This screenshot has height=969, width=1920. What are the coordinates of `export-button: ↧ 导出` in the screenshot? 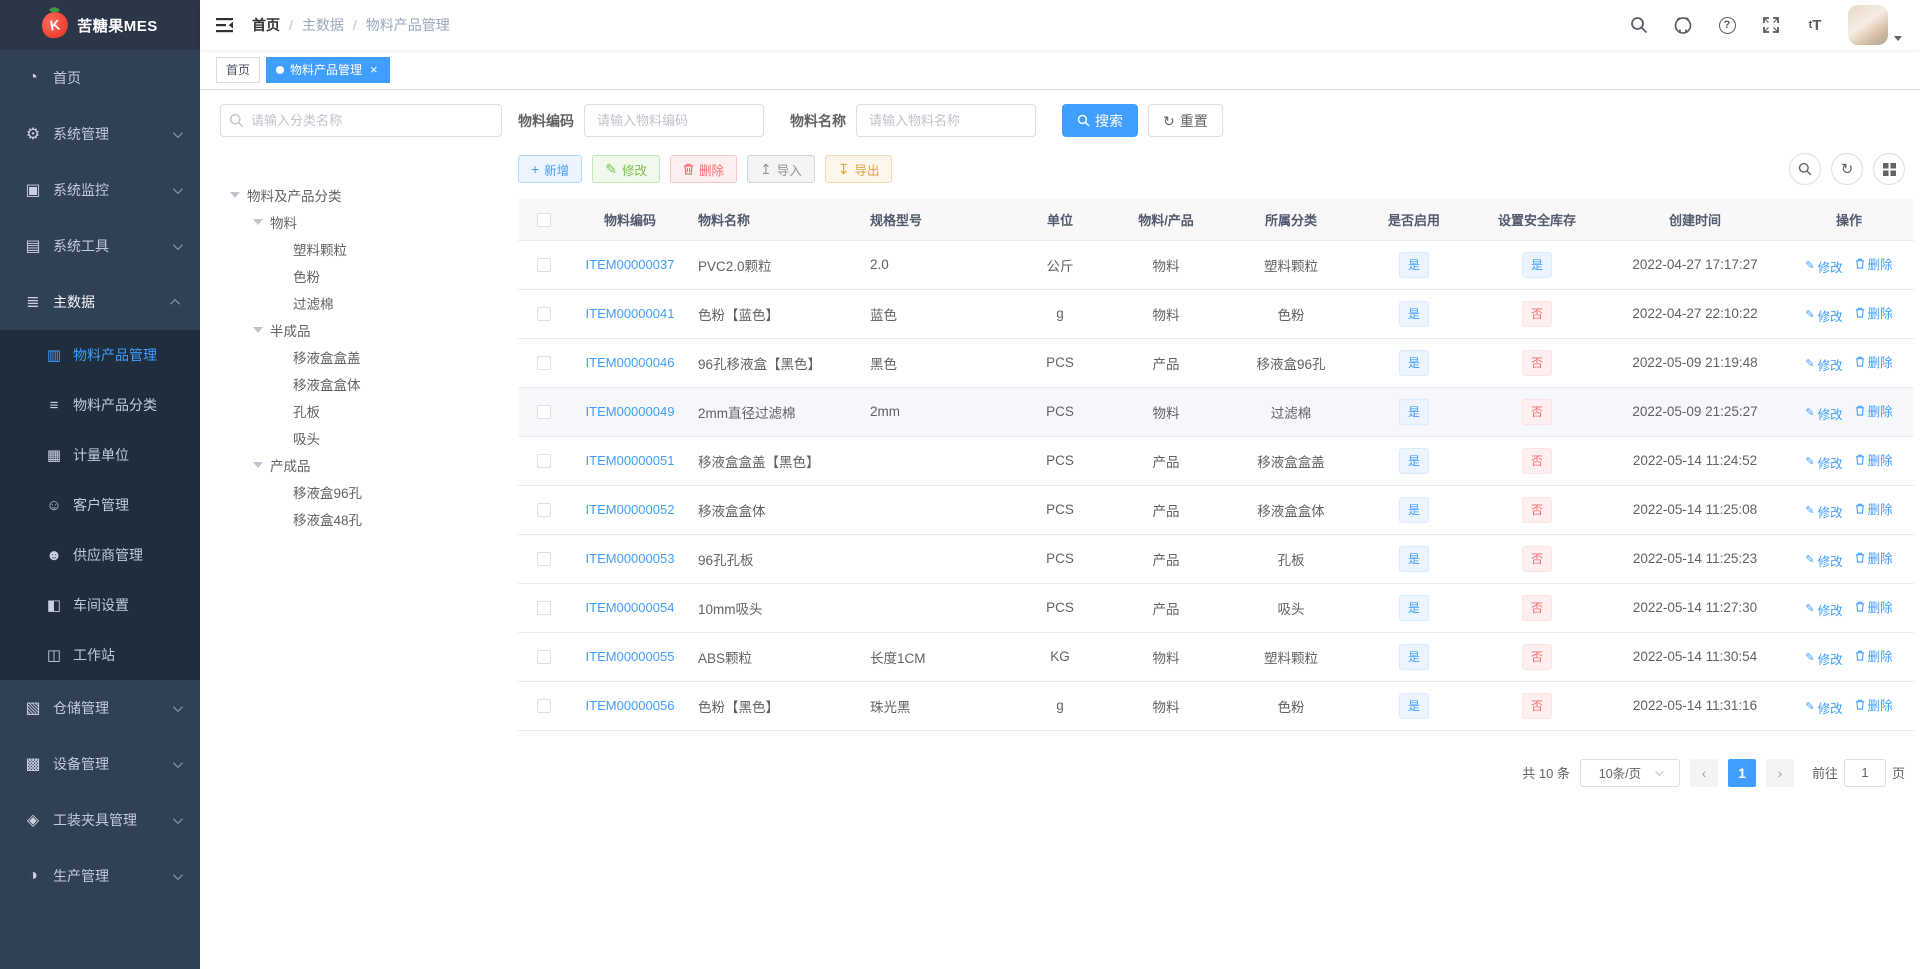 It's located at (858, 169).